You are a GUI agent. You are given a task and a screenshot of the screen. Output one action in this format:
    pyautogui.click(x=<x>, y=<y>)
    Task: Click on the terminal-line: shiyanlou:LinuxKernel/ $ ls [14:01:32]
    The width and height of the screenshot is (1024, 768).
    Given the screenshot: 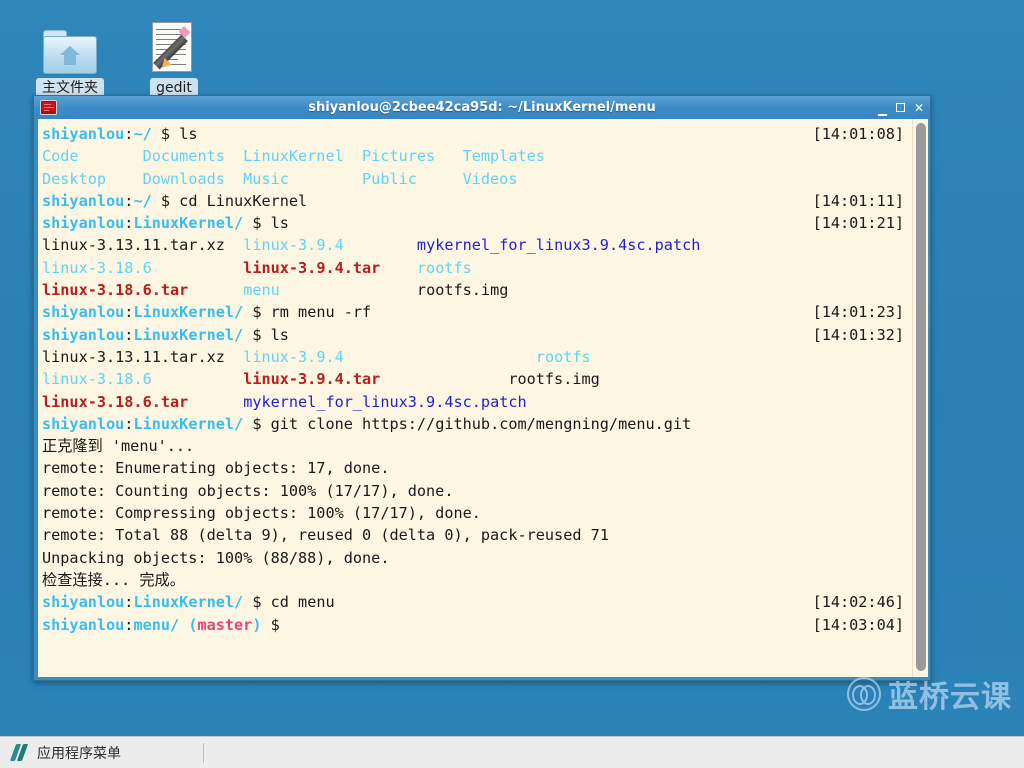 What is the action you would take?
    pyautogui.click(x=477, y=335)
    